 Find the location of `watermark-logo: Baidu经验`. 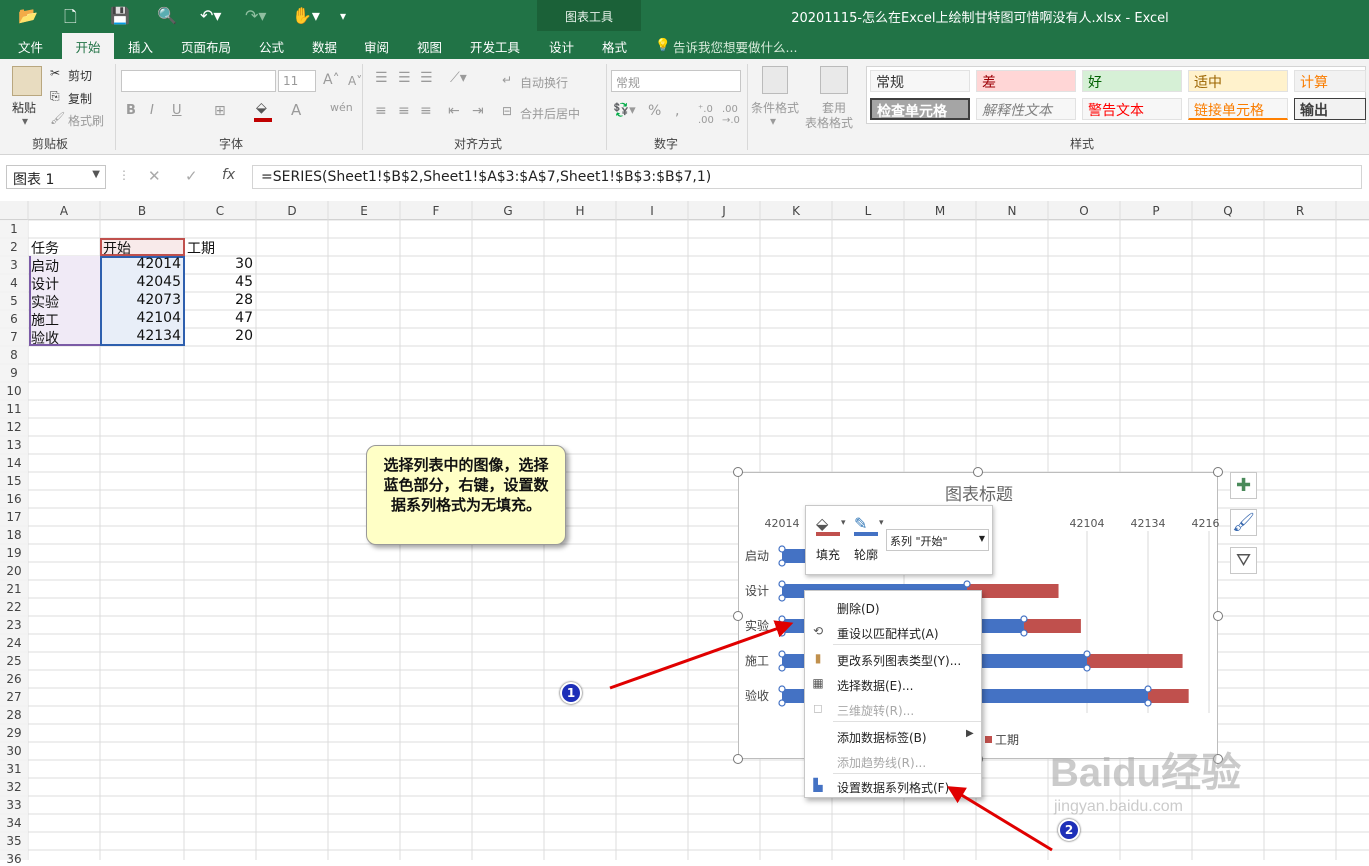

watermark-logo: Baidu经验 is located at coordinates (1146, 773).